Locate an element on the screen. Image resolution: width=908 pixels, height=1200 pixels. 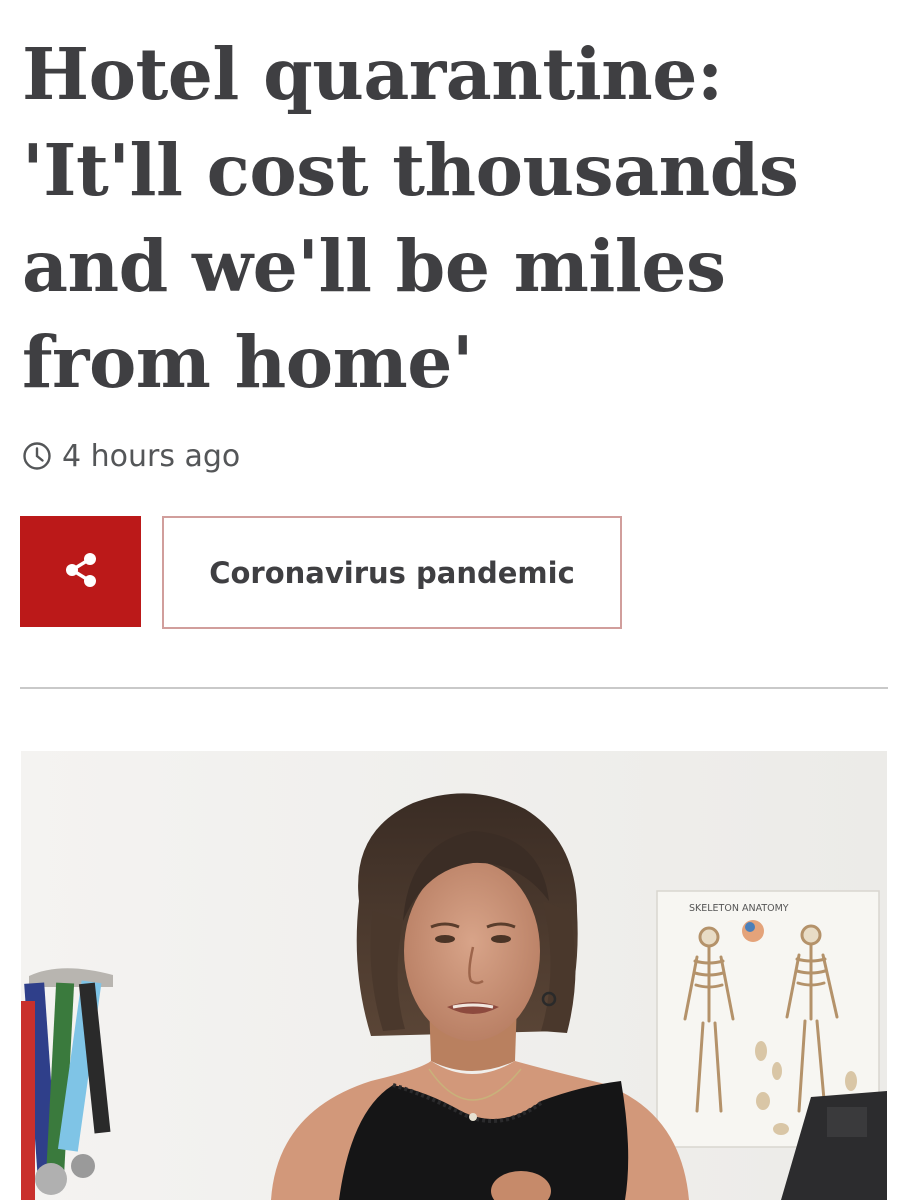
divider is located at coordinates (454, 688).